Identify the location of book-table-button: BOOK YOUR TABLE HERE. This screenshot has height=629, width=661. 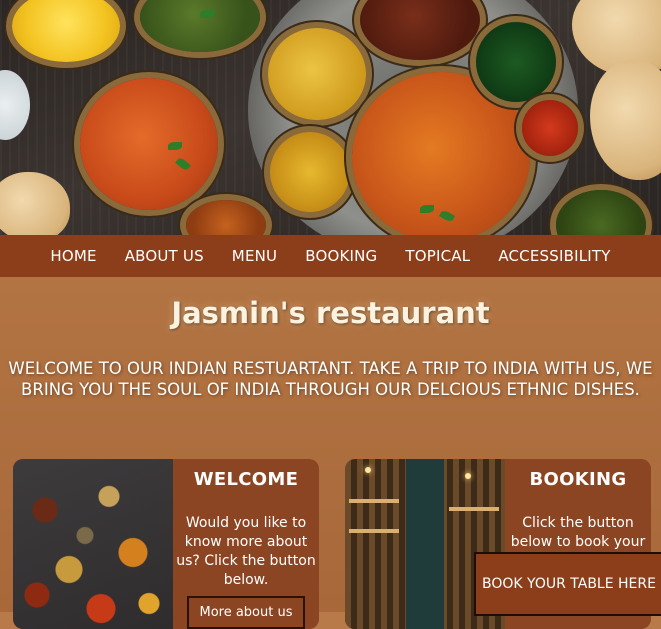
(567, 584).